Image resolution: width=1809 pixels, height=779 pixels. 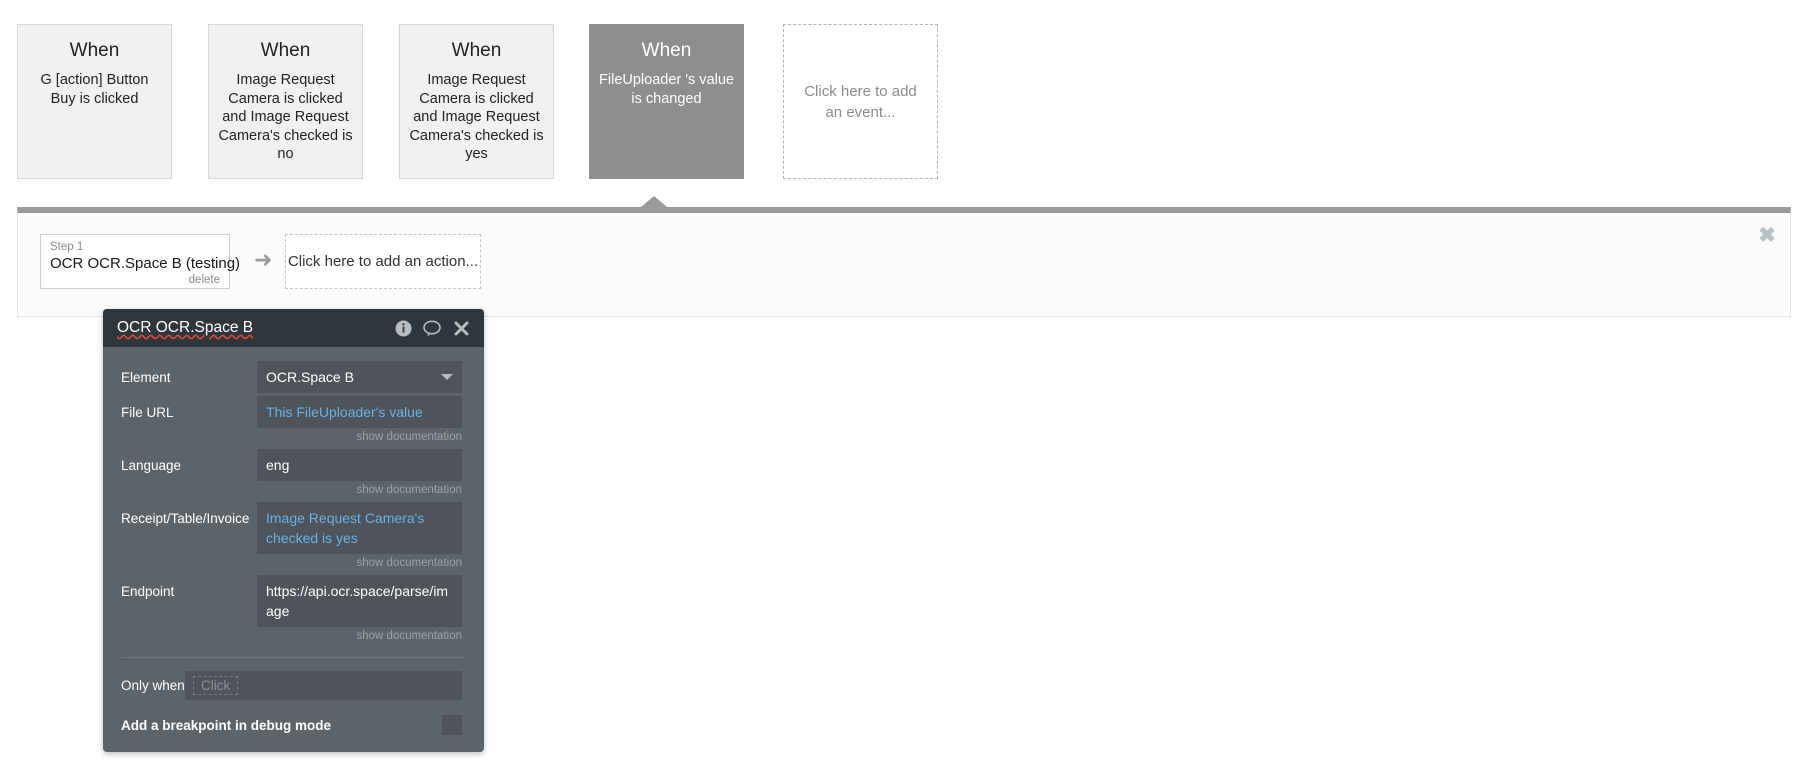 What do you see at coordinates (666, 89) in the screenshot?
I see `event-card-description: FileUploader 's value is changed` at bounding box center [666, 89].